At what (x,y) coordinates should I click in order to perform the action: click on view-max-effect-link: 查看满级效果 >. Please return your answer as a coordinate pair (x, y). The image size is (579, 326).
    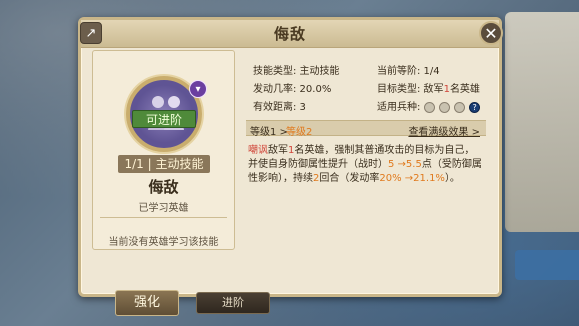
    Looking at the image, I should click on (444, 130).